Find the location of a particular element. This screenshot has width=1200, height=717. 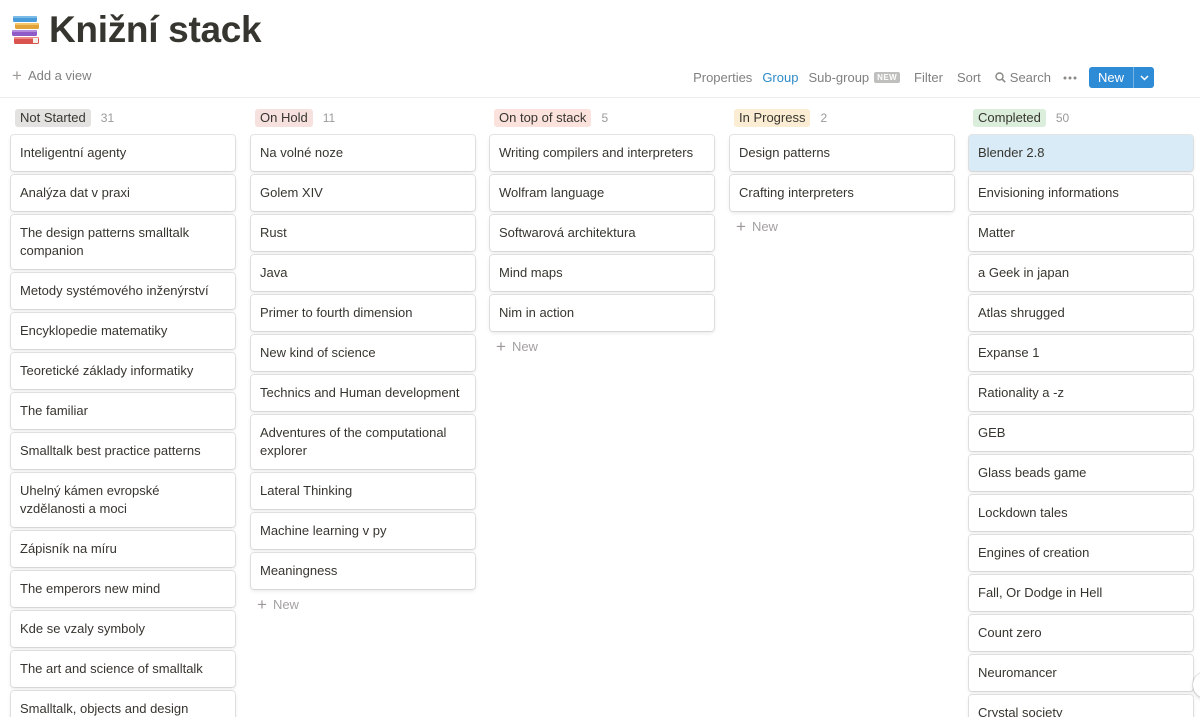

board-card: Crafting interpreters is located at coordinates (842, 193).